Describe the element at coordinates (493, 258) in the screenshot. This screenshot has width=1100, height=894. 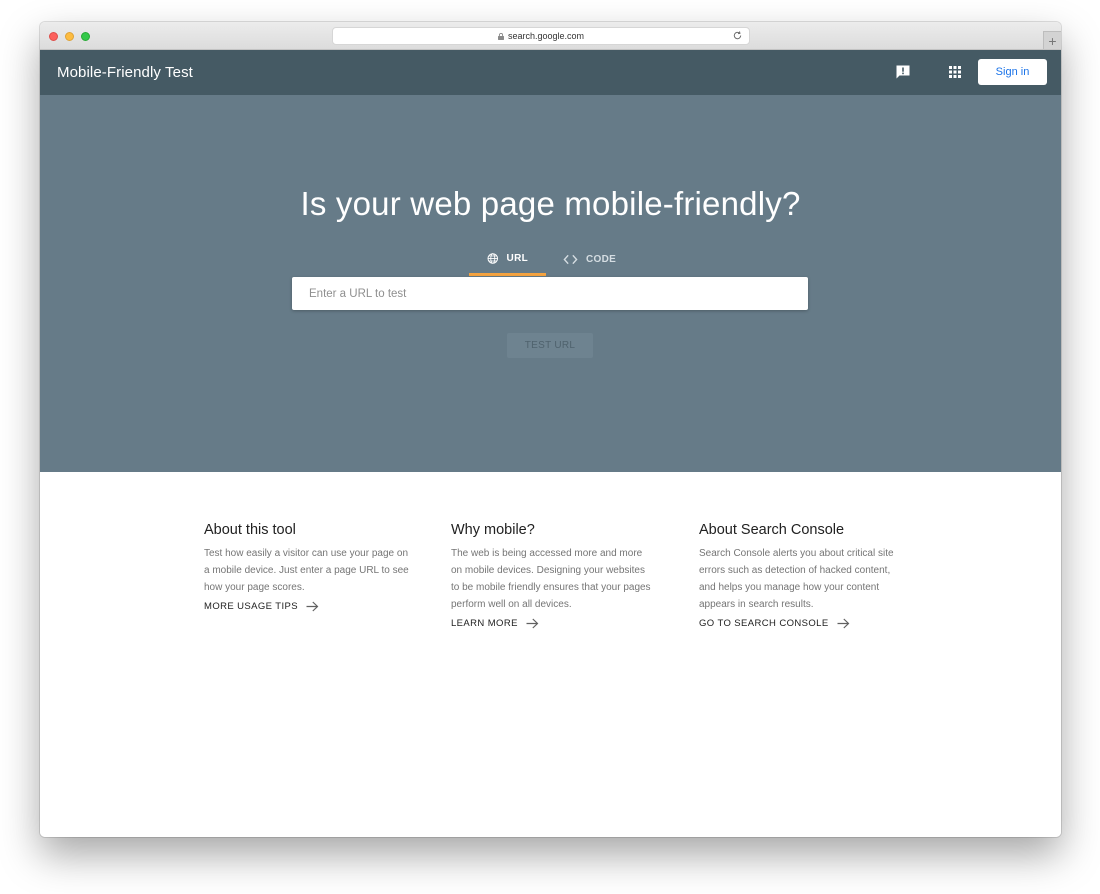
I see `globe-icon` at that location.